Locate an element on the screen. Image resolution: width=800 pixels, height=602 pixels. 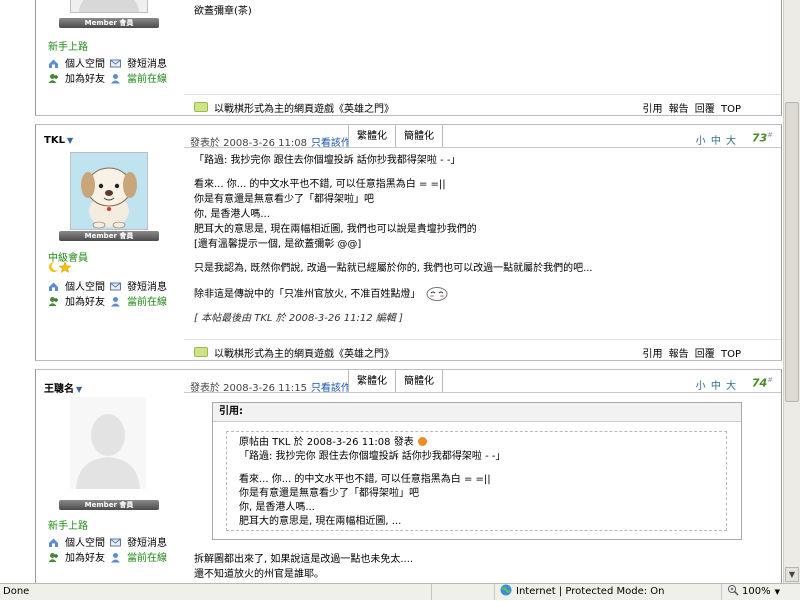
post-sidebar: 王聰名 ▼ Member 會員 新手上路 個人空間 發短消息 加為好友 當前在線 is located at coordinates (110, 476).